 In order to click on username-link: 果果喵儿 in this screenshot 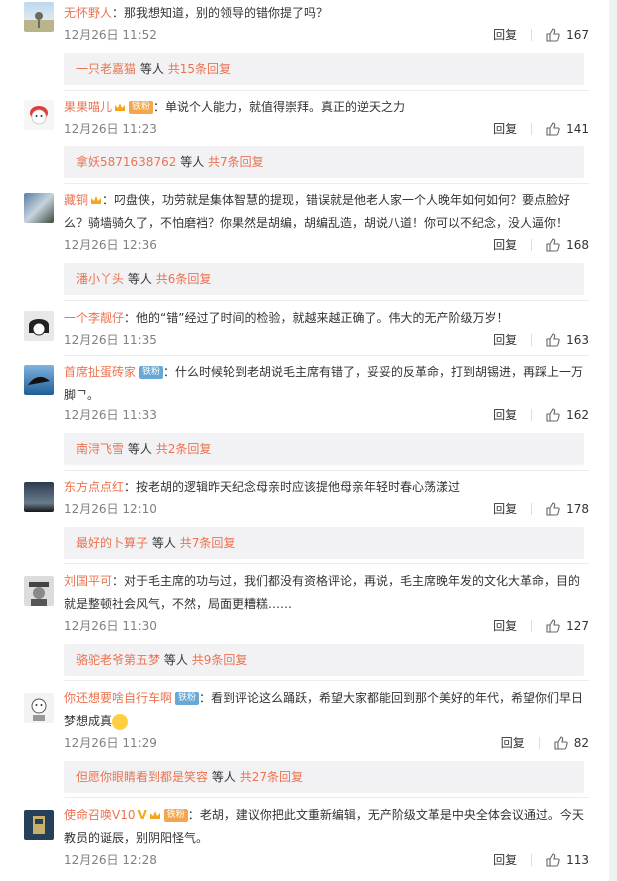, I will do `click(88, 107)`.